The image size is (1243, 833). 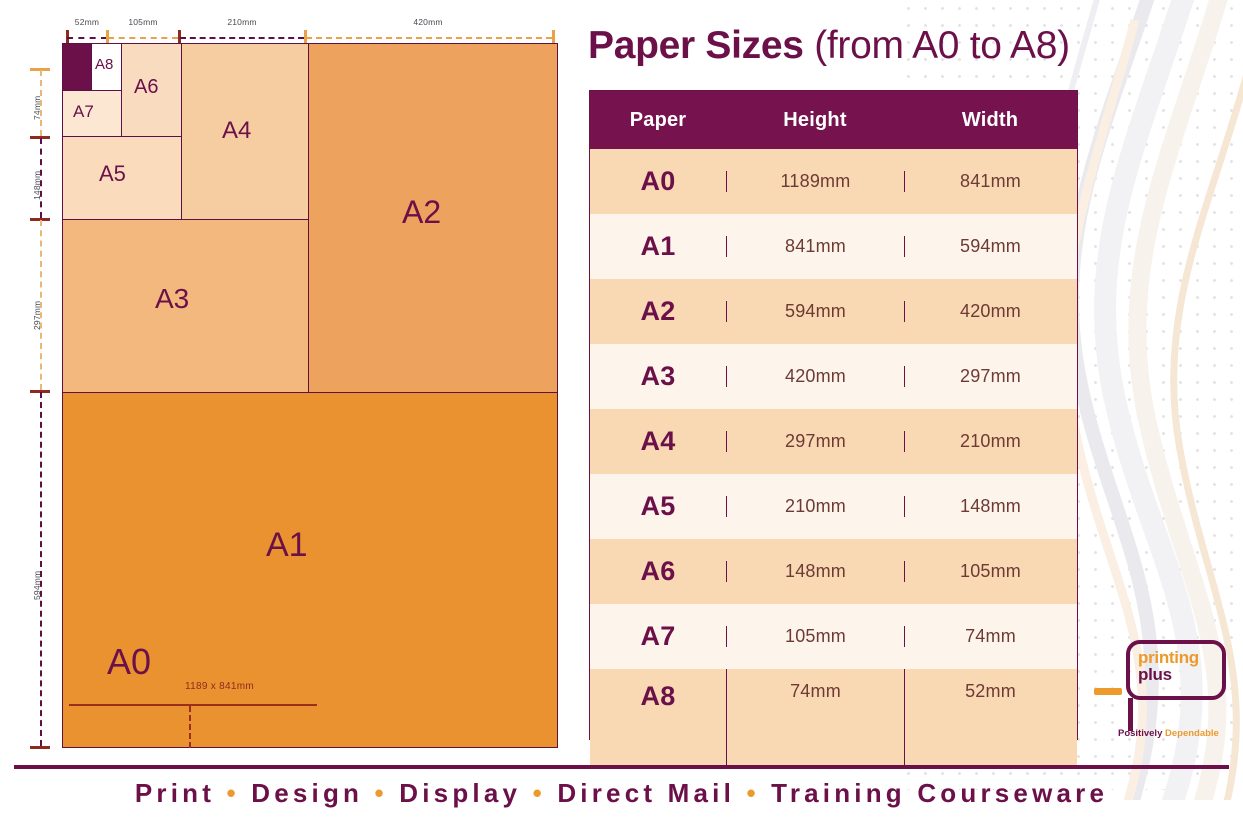 I want to click on paper-box-a2: A2, so click(x=433, y=218).